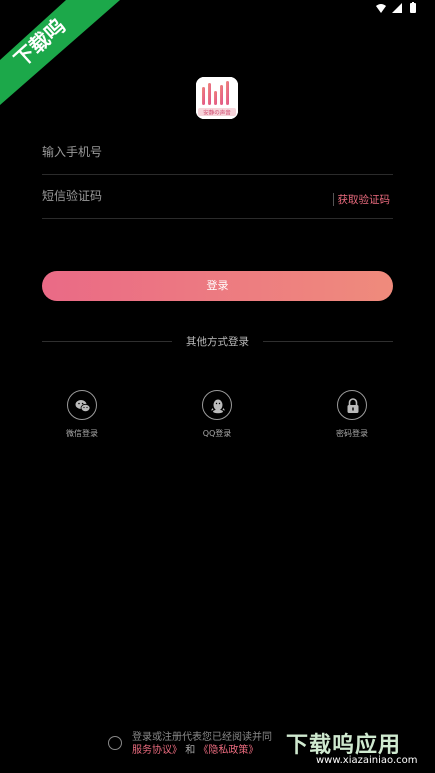 The image size is (435, 773). I want to click on sms-code-input, so click(182, 196).